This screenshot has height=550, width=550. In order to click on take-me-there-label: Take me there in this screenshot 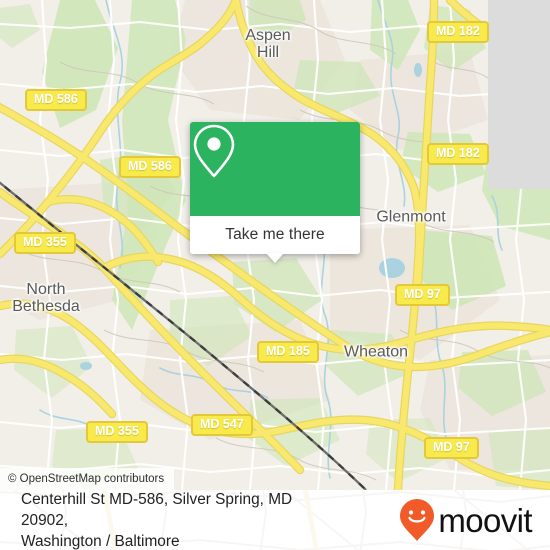, I will do `click(275, 234)`.